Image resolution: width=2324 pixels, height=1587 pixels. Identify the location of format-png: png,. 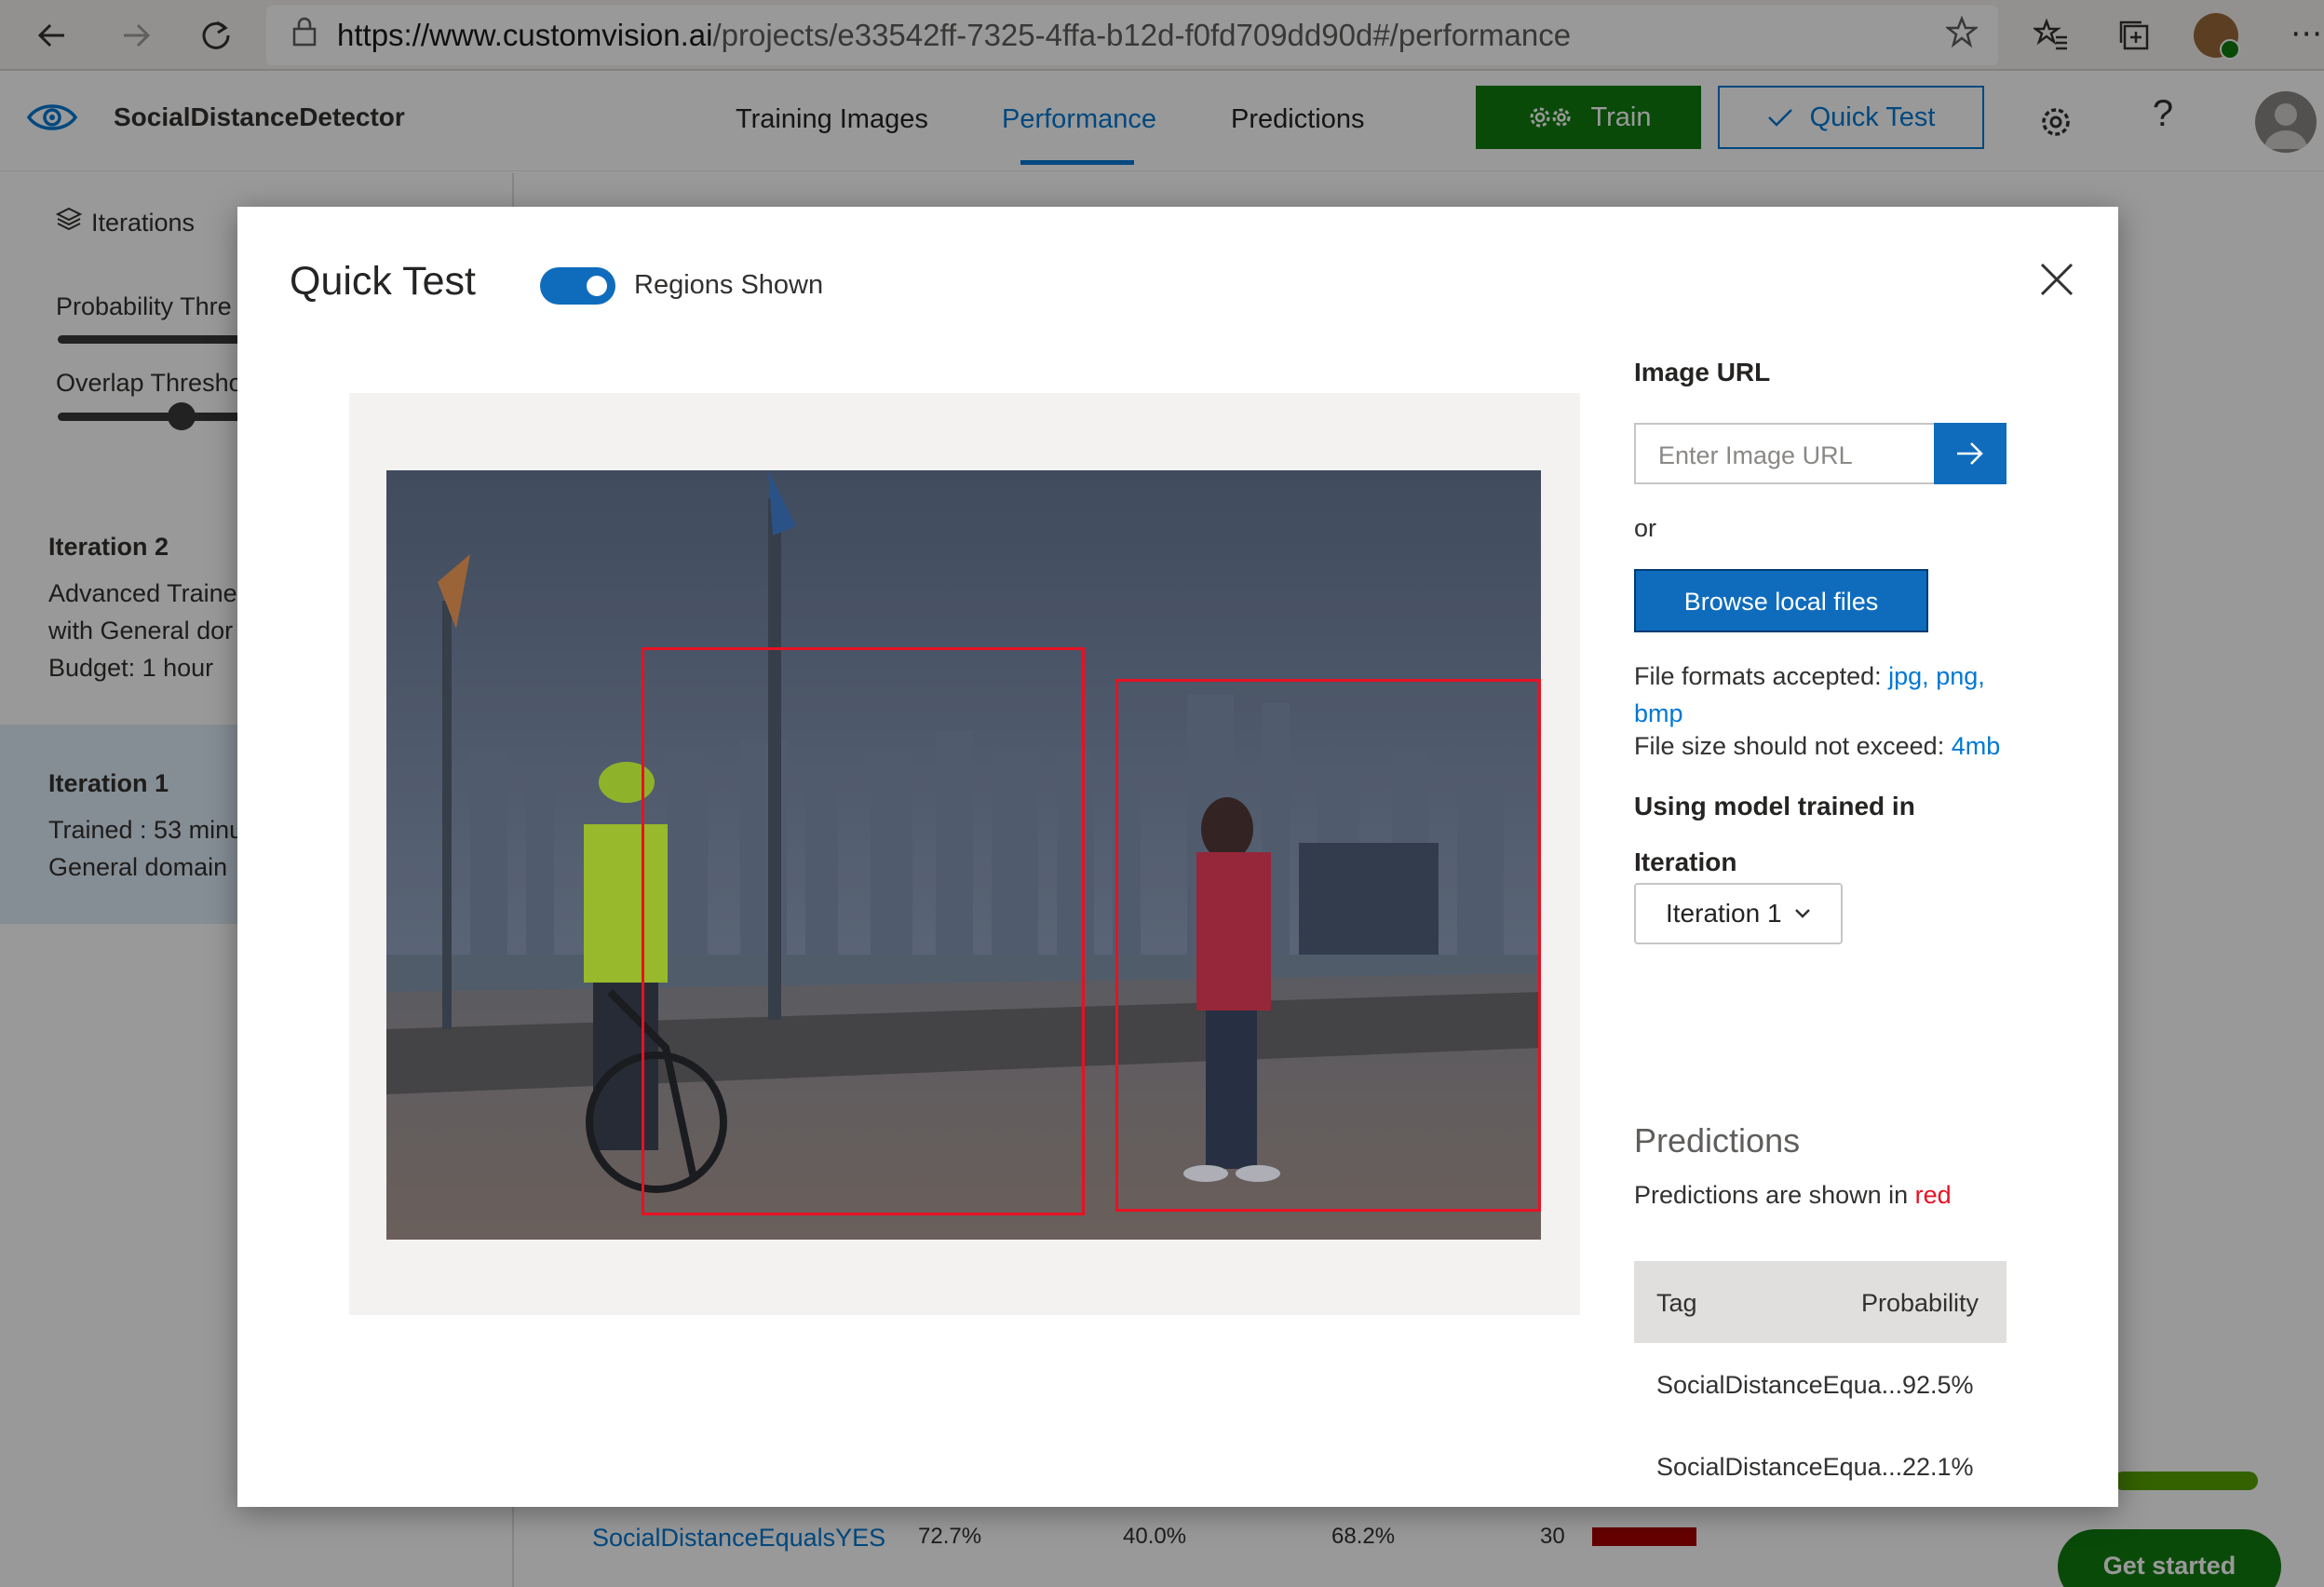
(1961, 676).